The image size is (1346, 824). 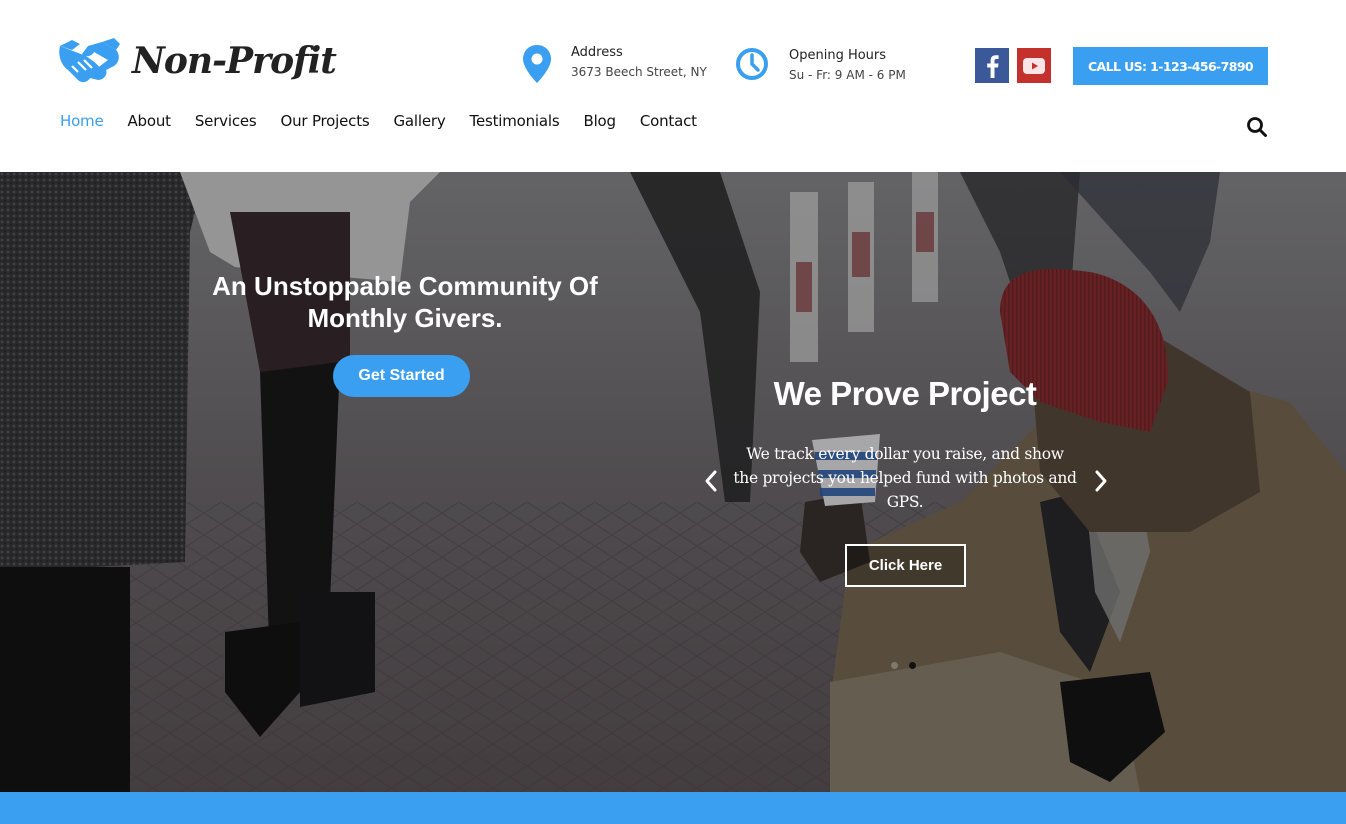 What do you see at coordinates (515, 121) in the screenshot?
I see `nav-item-testimonials: Testimonials` at bounding box center [515, 121].